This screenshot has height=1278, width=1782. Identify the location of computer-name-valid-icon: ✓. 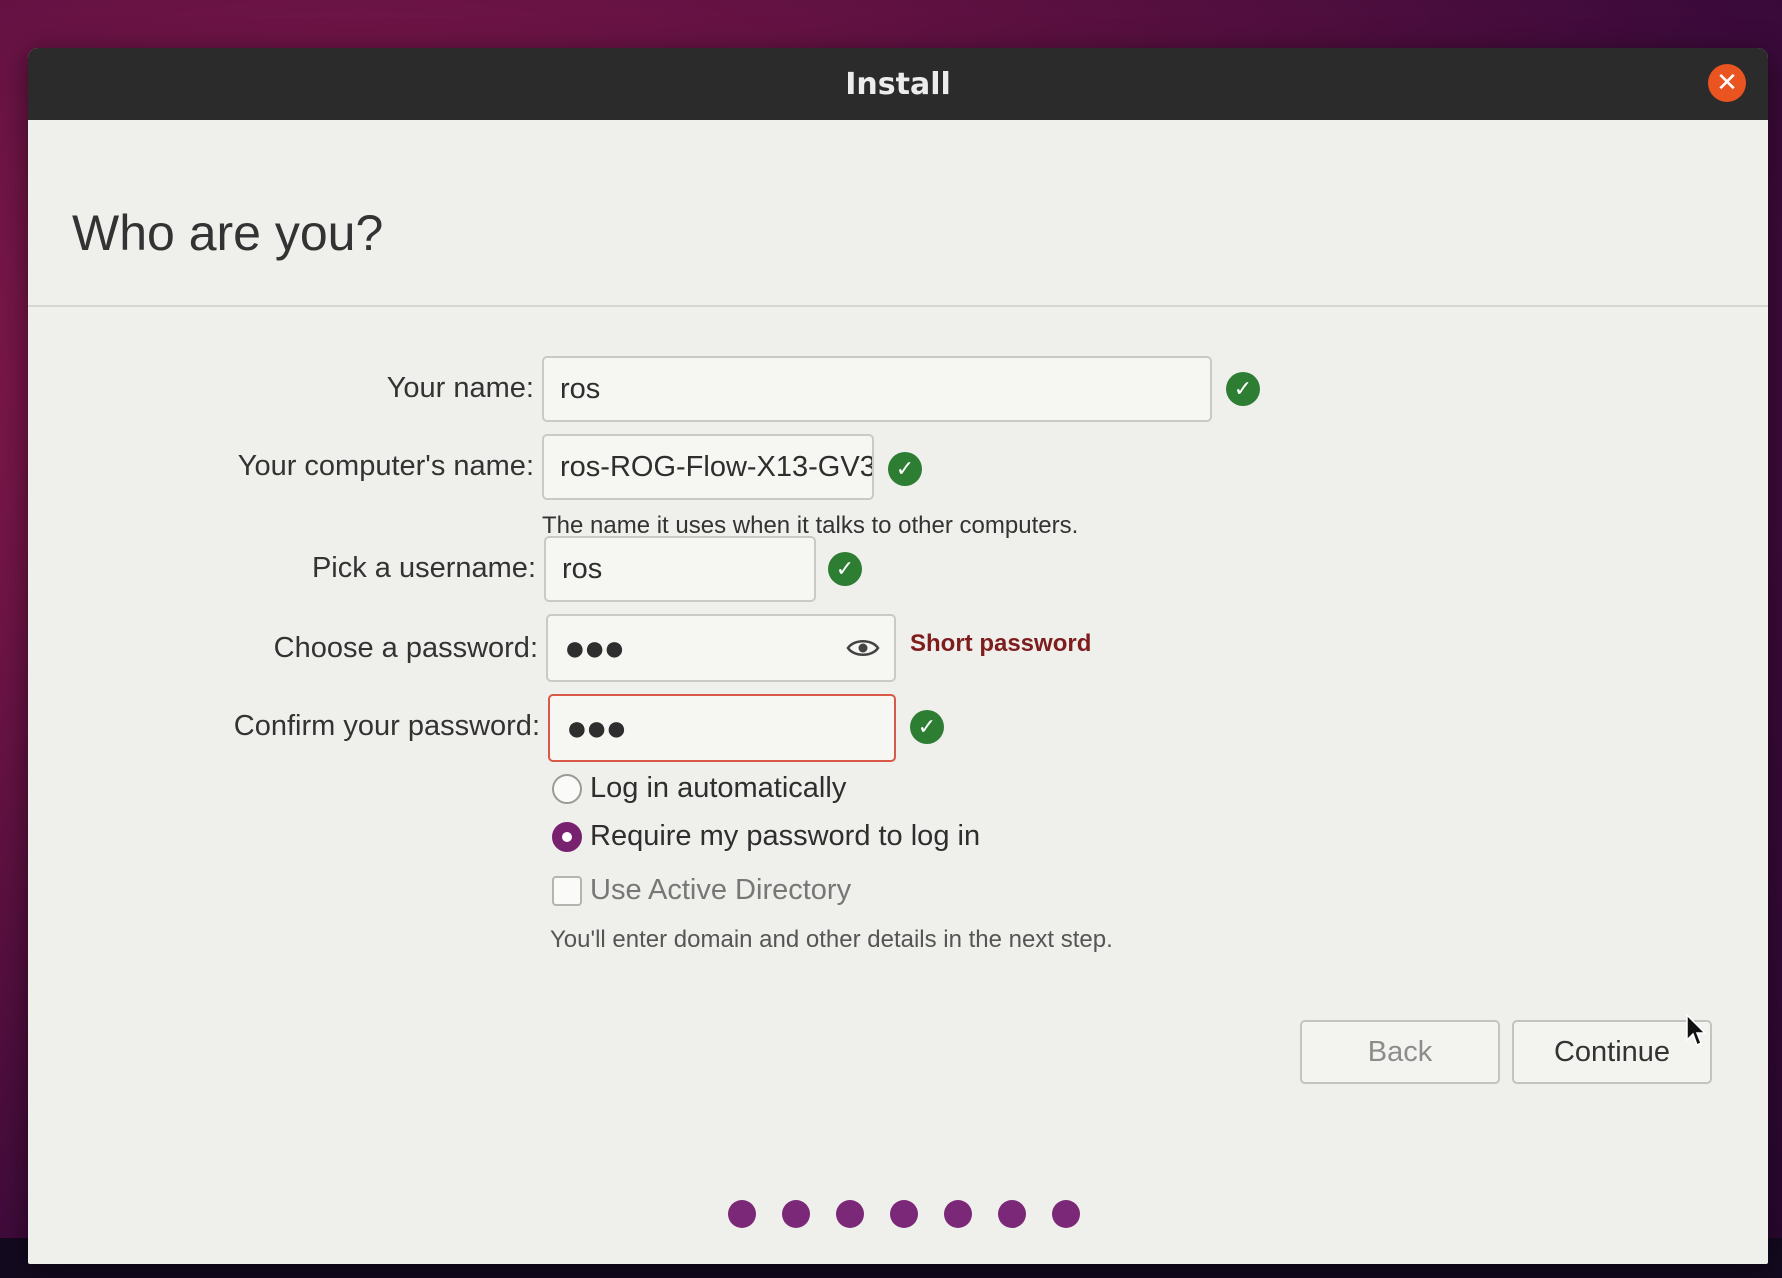
(905, 469).